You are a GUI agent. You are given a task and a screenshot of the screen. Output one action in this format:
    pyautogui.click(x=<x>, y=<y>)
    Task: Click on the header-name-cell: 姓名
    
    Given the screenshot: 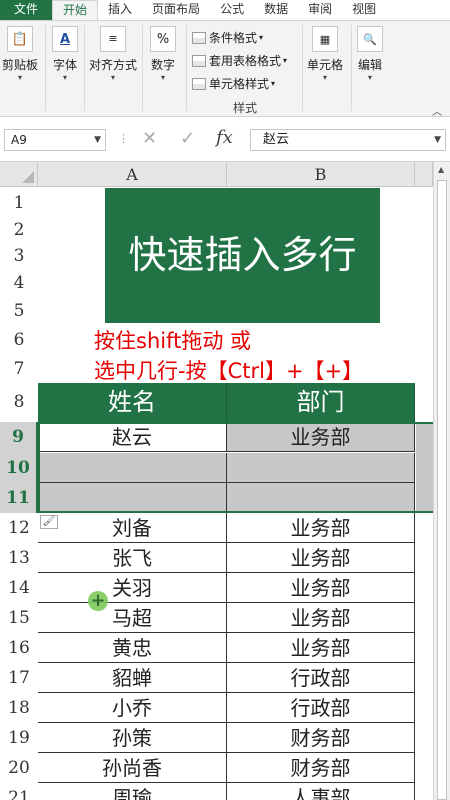 What is the action you would take?
    pyautogui.click(x=132, y=402)
    